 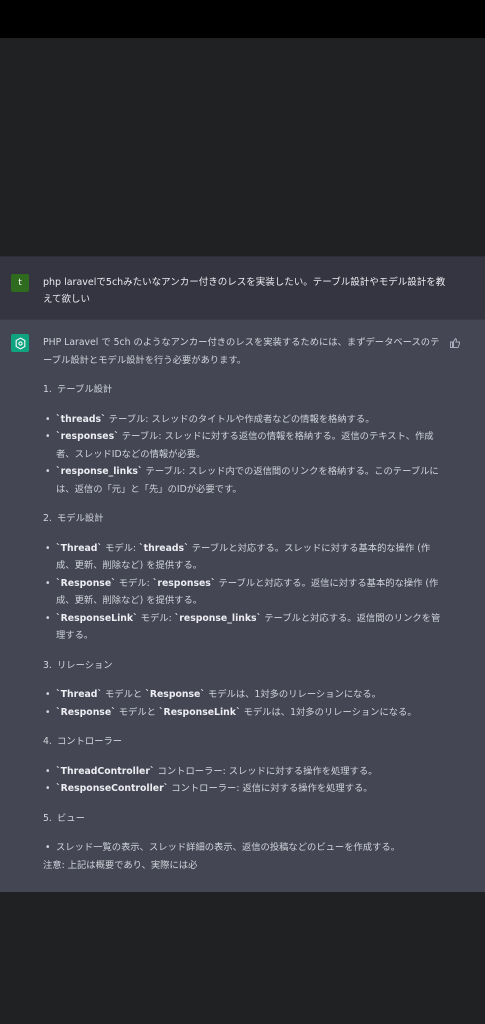 What do you see at coordinates (242, 19) in the screenshot?
I see `status-bar` at bounding box center [242, 19].